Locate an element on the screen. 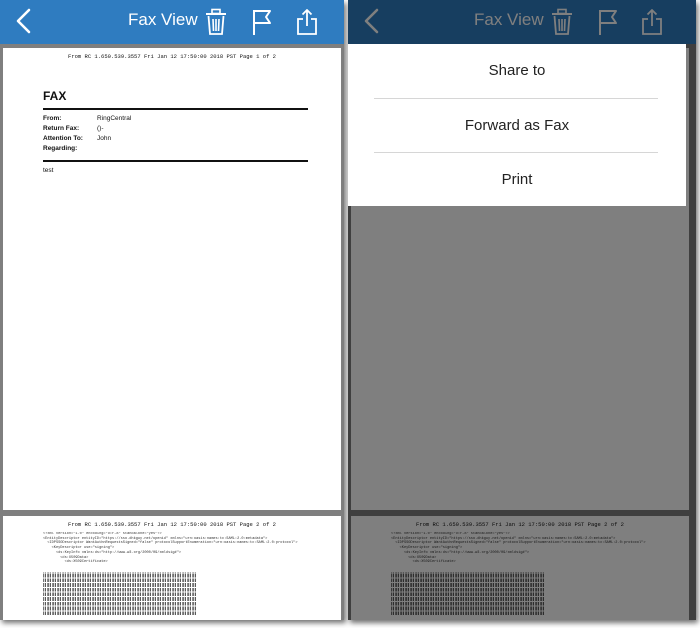  chevron-left-icon is located at coordinates (25, 21).